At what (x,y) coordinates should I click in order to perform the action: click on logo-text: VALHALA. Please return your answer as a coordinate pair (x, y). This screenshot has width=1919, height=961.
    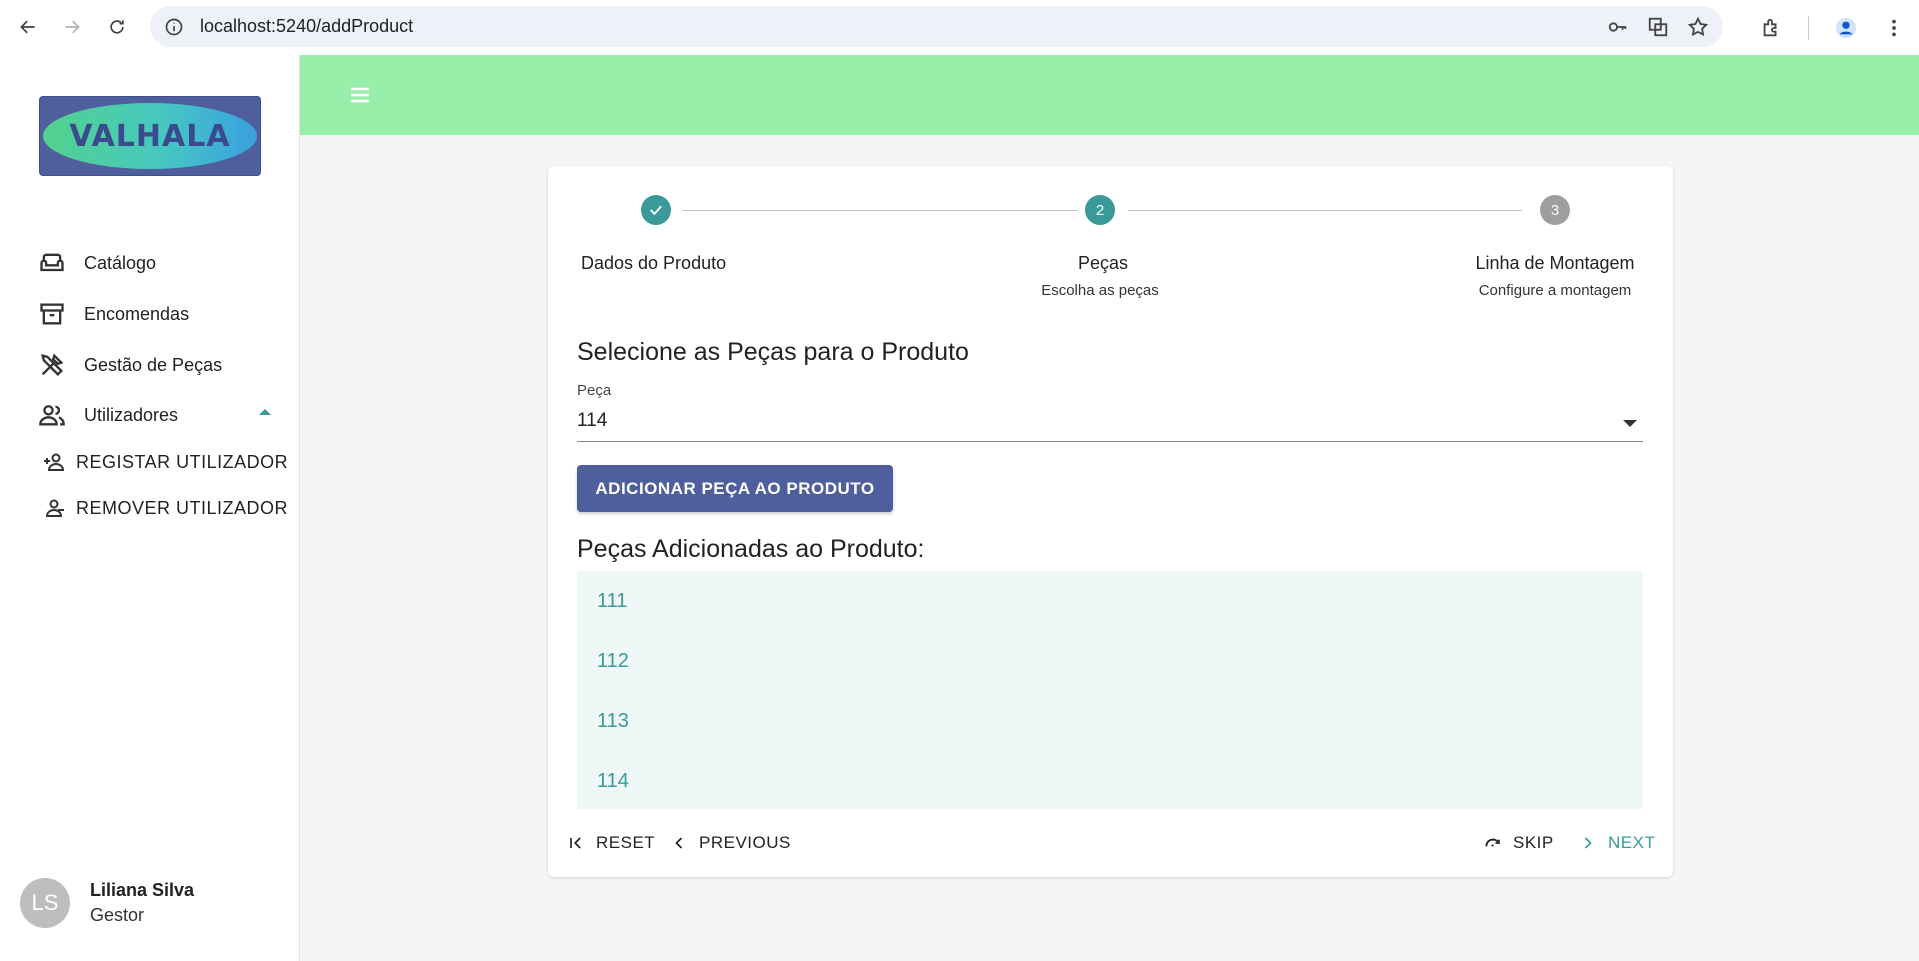
    Looking at the image, I should click on (150, 136).